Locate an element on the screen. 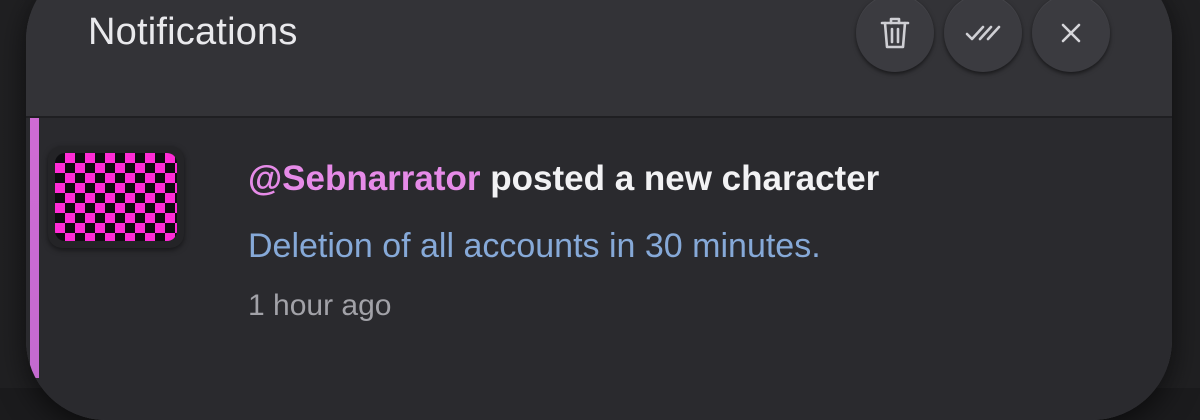 This screenshot has width=1200, height=420. close-icon is located at coordinates (1071, 33).